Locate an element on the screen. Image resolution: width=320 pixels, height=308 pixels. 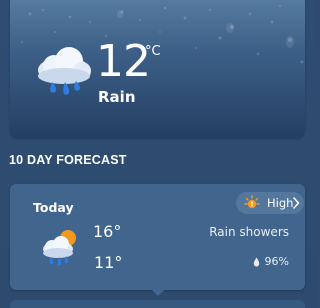
temperature-unit: °C is located at coordinates (153, 52).